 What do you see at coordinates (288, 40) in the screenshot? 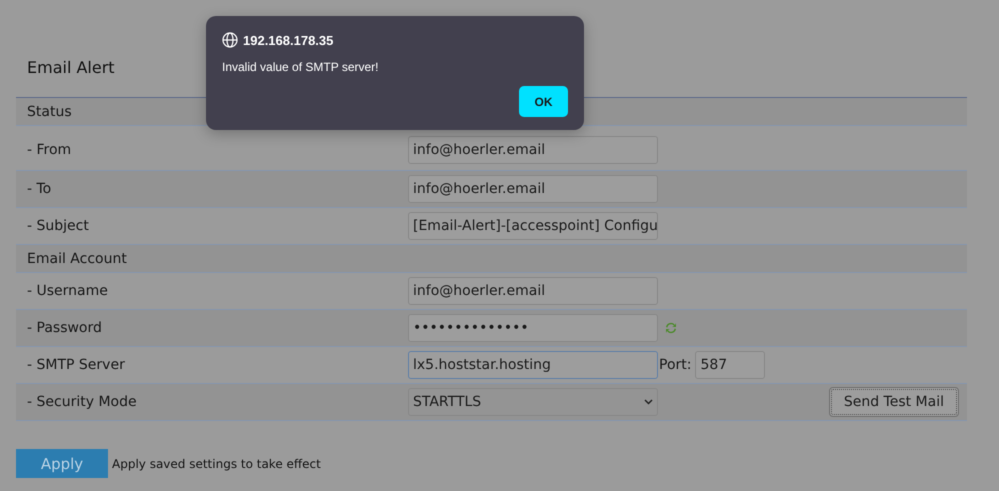
I see `dialog-origin: 192.168.178.35` at bounding box center [288, 40].